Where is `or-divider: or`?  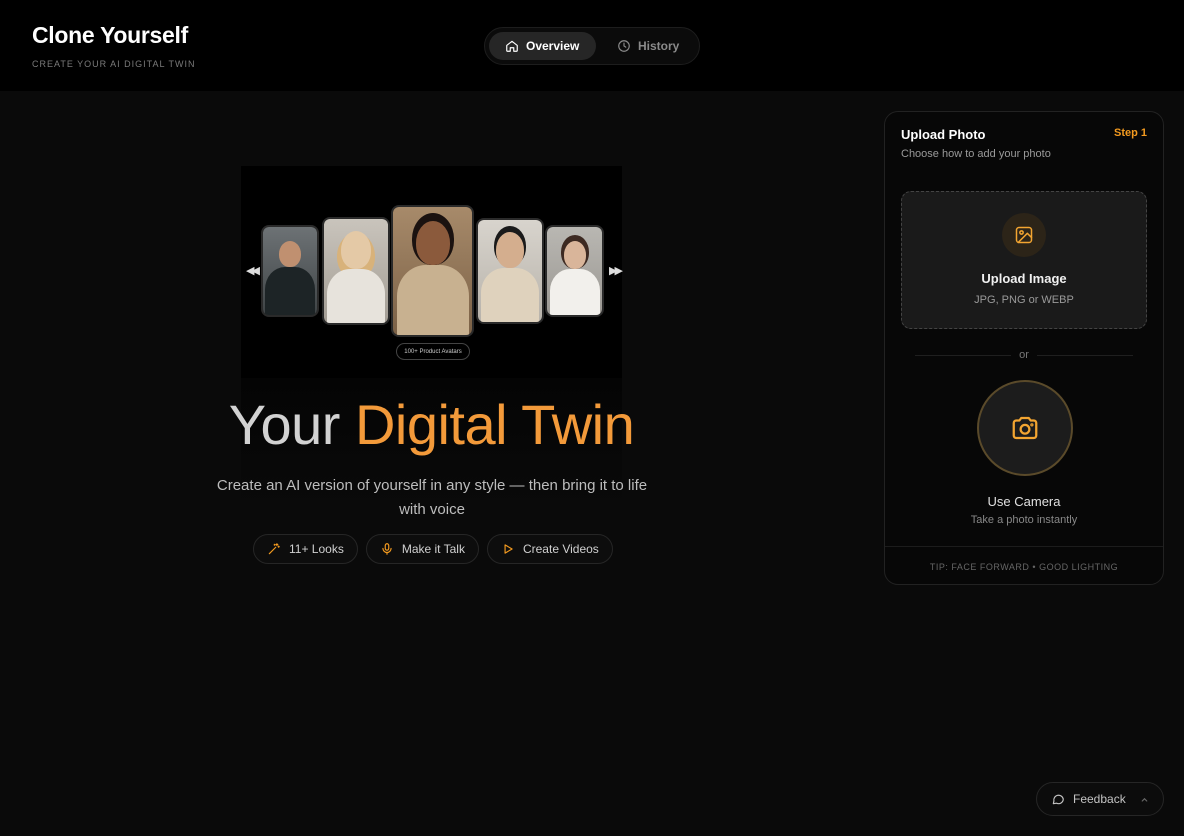
or-divider: or is located at coordinates (1024, 355).